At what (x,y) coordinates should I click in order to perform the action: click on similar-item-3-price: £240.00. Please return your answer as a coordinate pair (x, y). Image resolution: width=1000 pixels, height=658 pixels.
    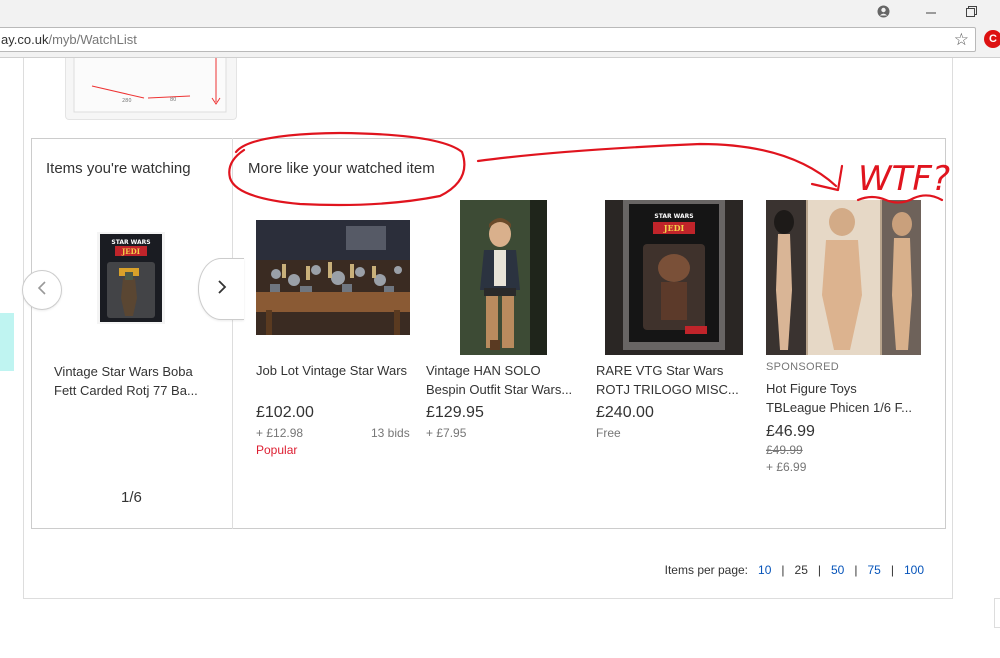
    Looking at the image, I should click on (625, 412).